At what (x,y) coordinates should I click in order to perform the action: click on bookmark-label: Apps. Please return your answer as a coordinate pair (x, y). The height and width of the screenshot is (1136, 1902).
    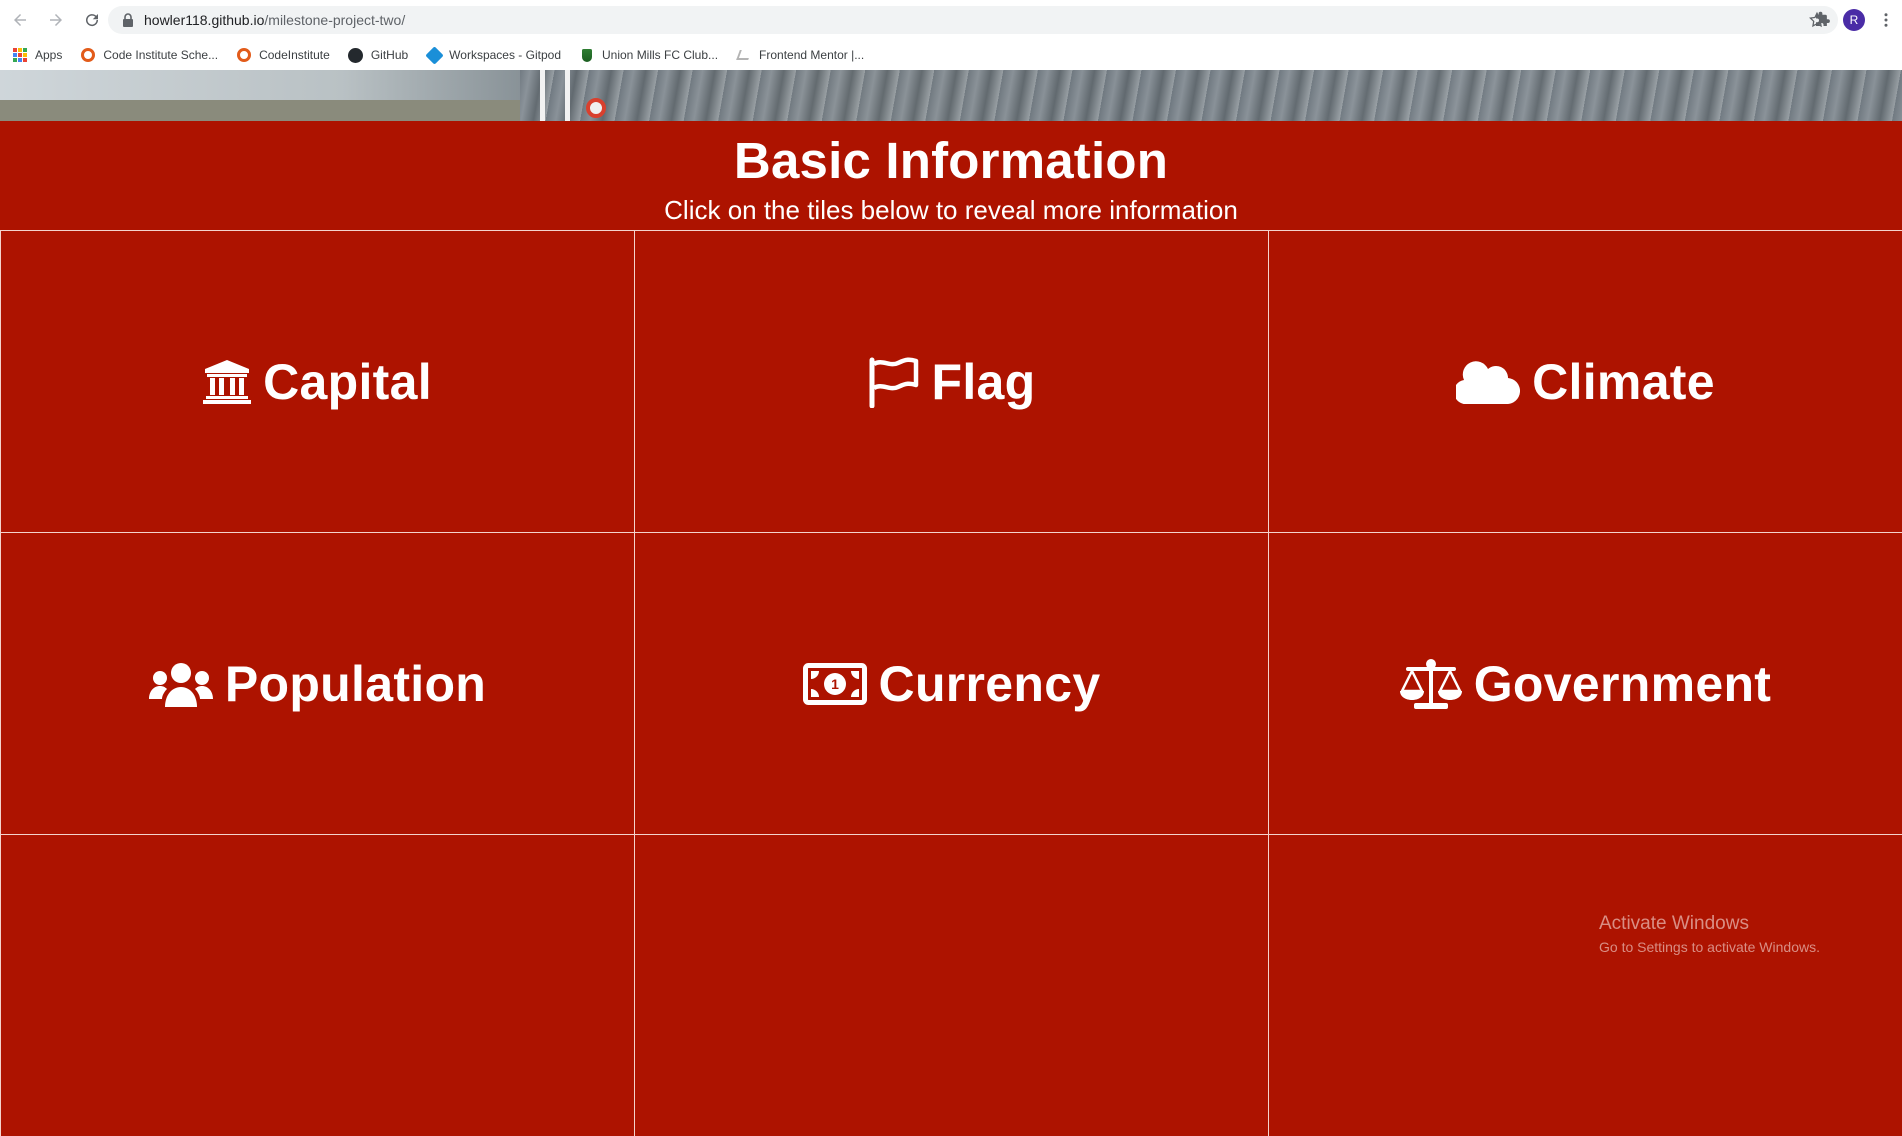
    Looking at the image, I should click on (49, 55).